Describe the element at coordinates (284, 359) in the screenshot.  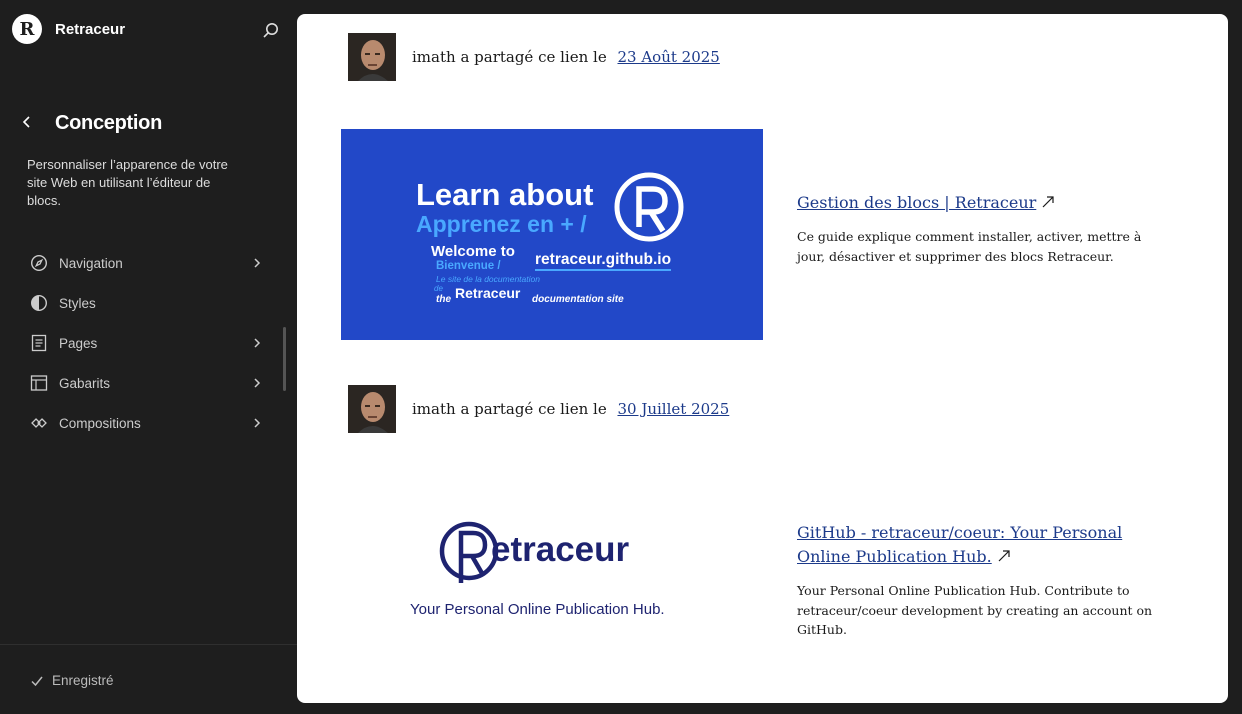
I see `sidebar-scrollbar` at that location.